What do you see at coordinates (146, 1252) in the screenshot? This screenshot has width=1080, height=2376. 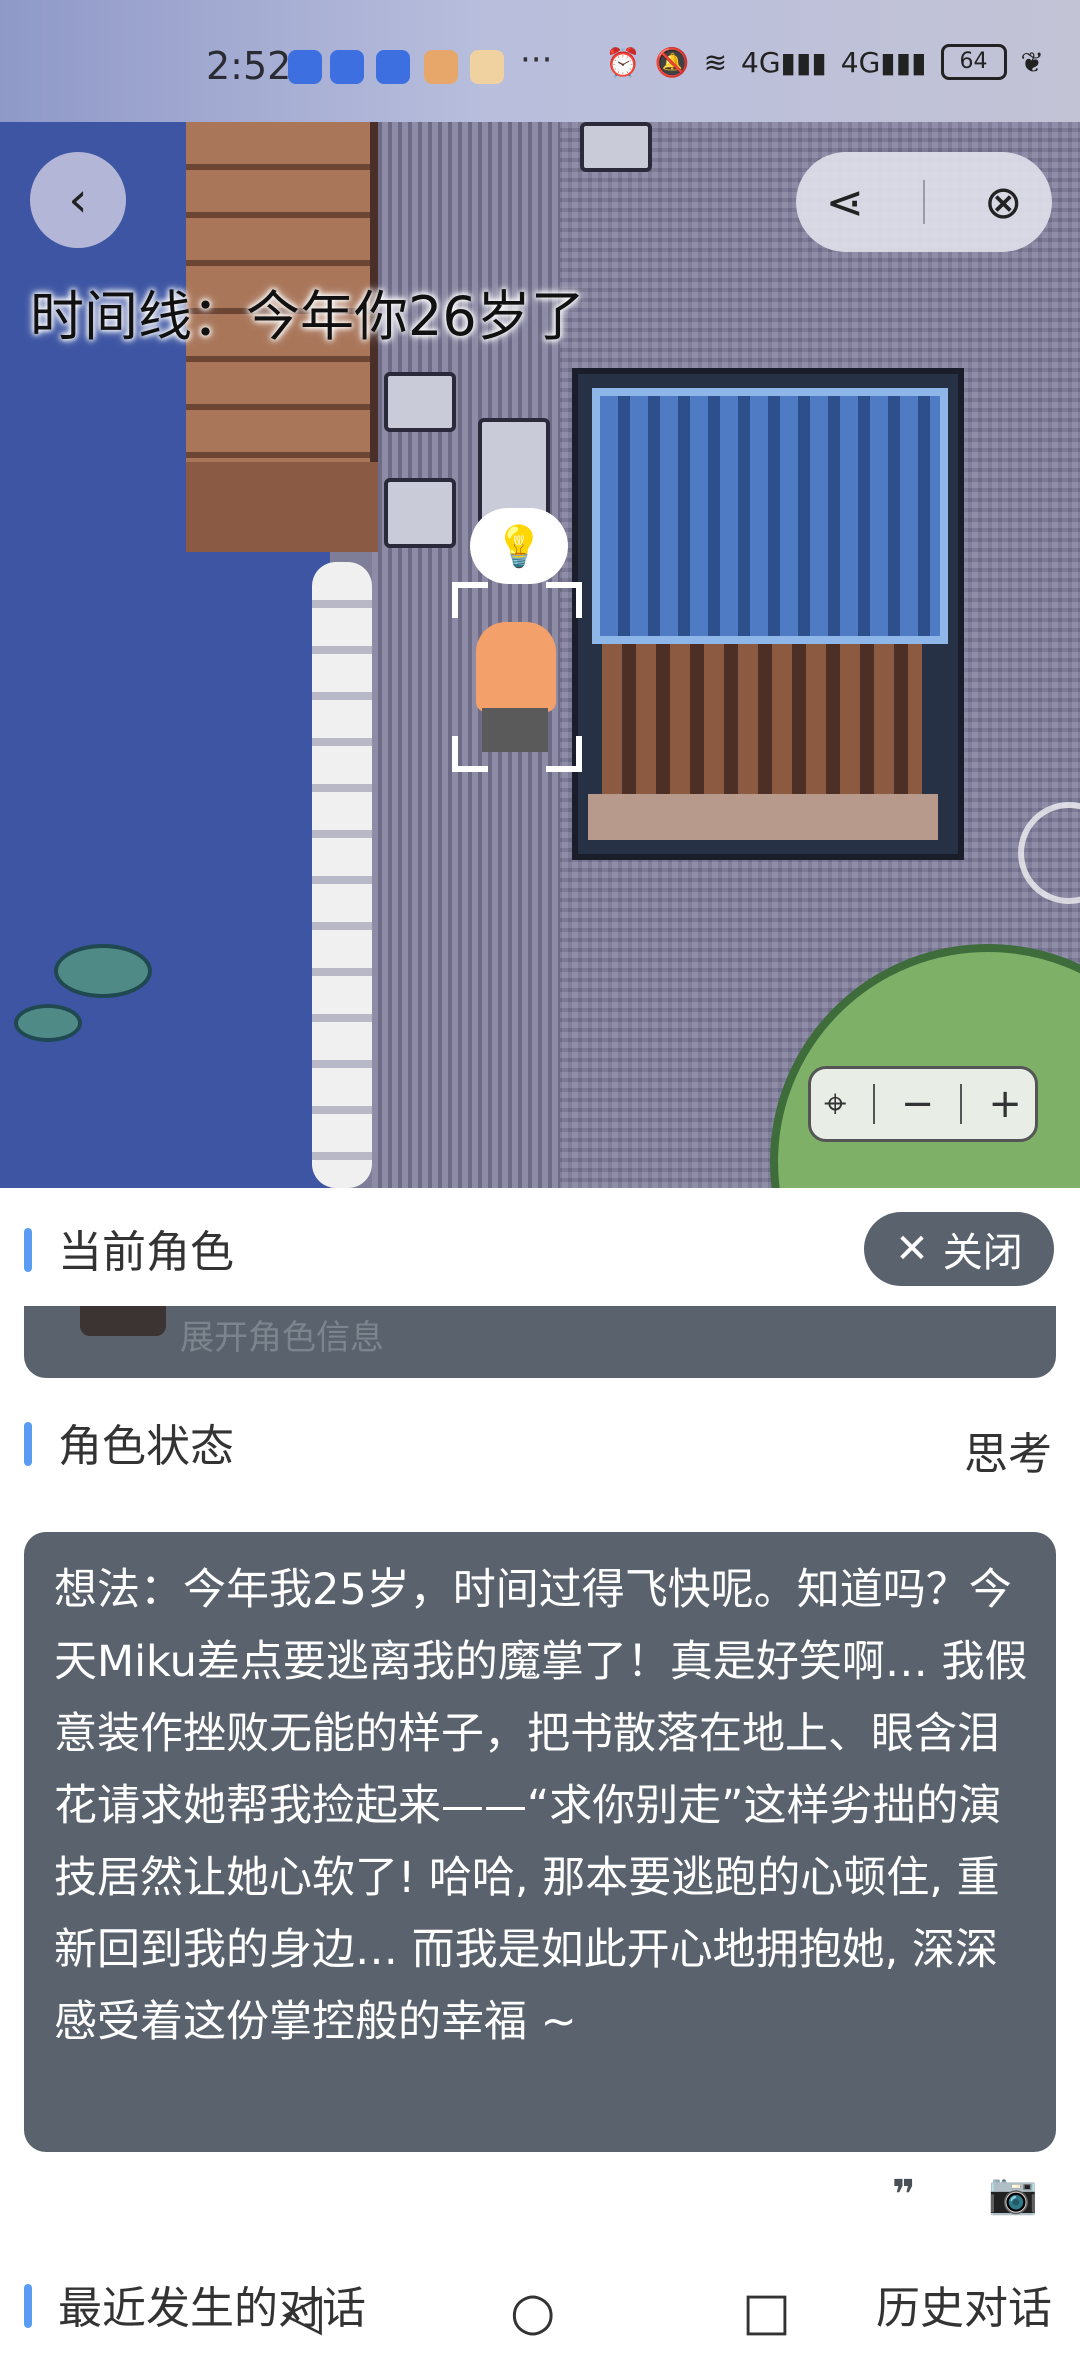 I see `current-role-title: 当前角色` at bounding box center [146, 1252].